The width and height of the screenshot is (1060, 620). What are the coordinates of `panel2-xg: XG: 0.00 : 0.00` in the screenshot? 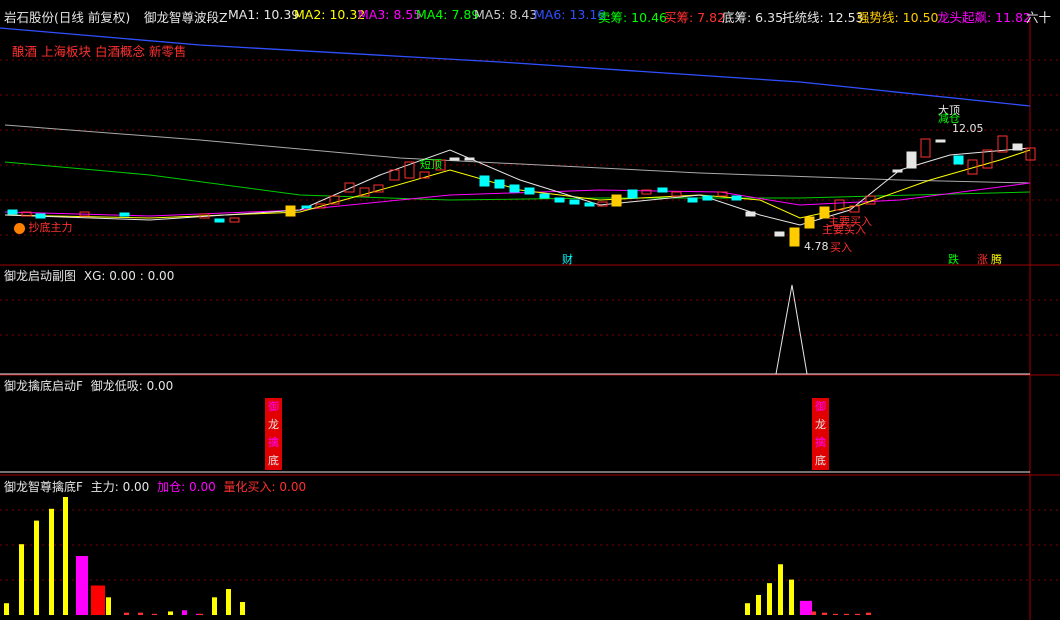 It's located at (129, 276).